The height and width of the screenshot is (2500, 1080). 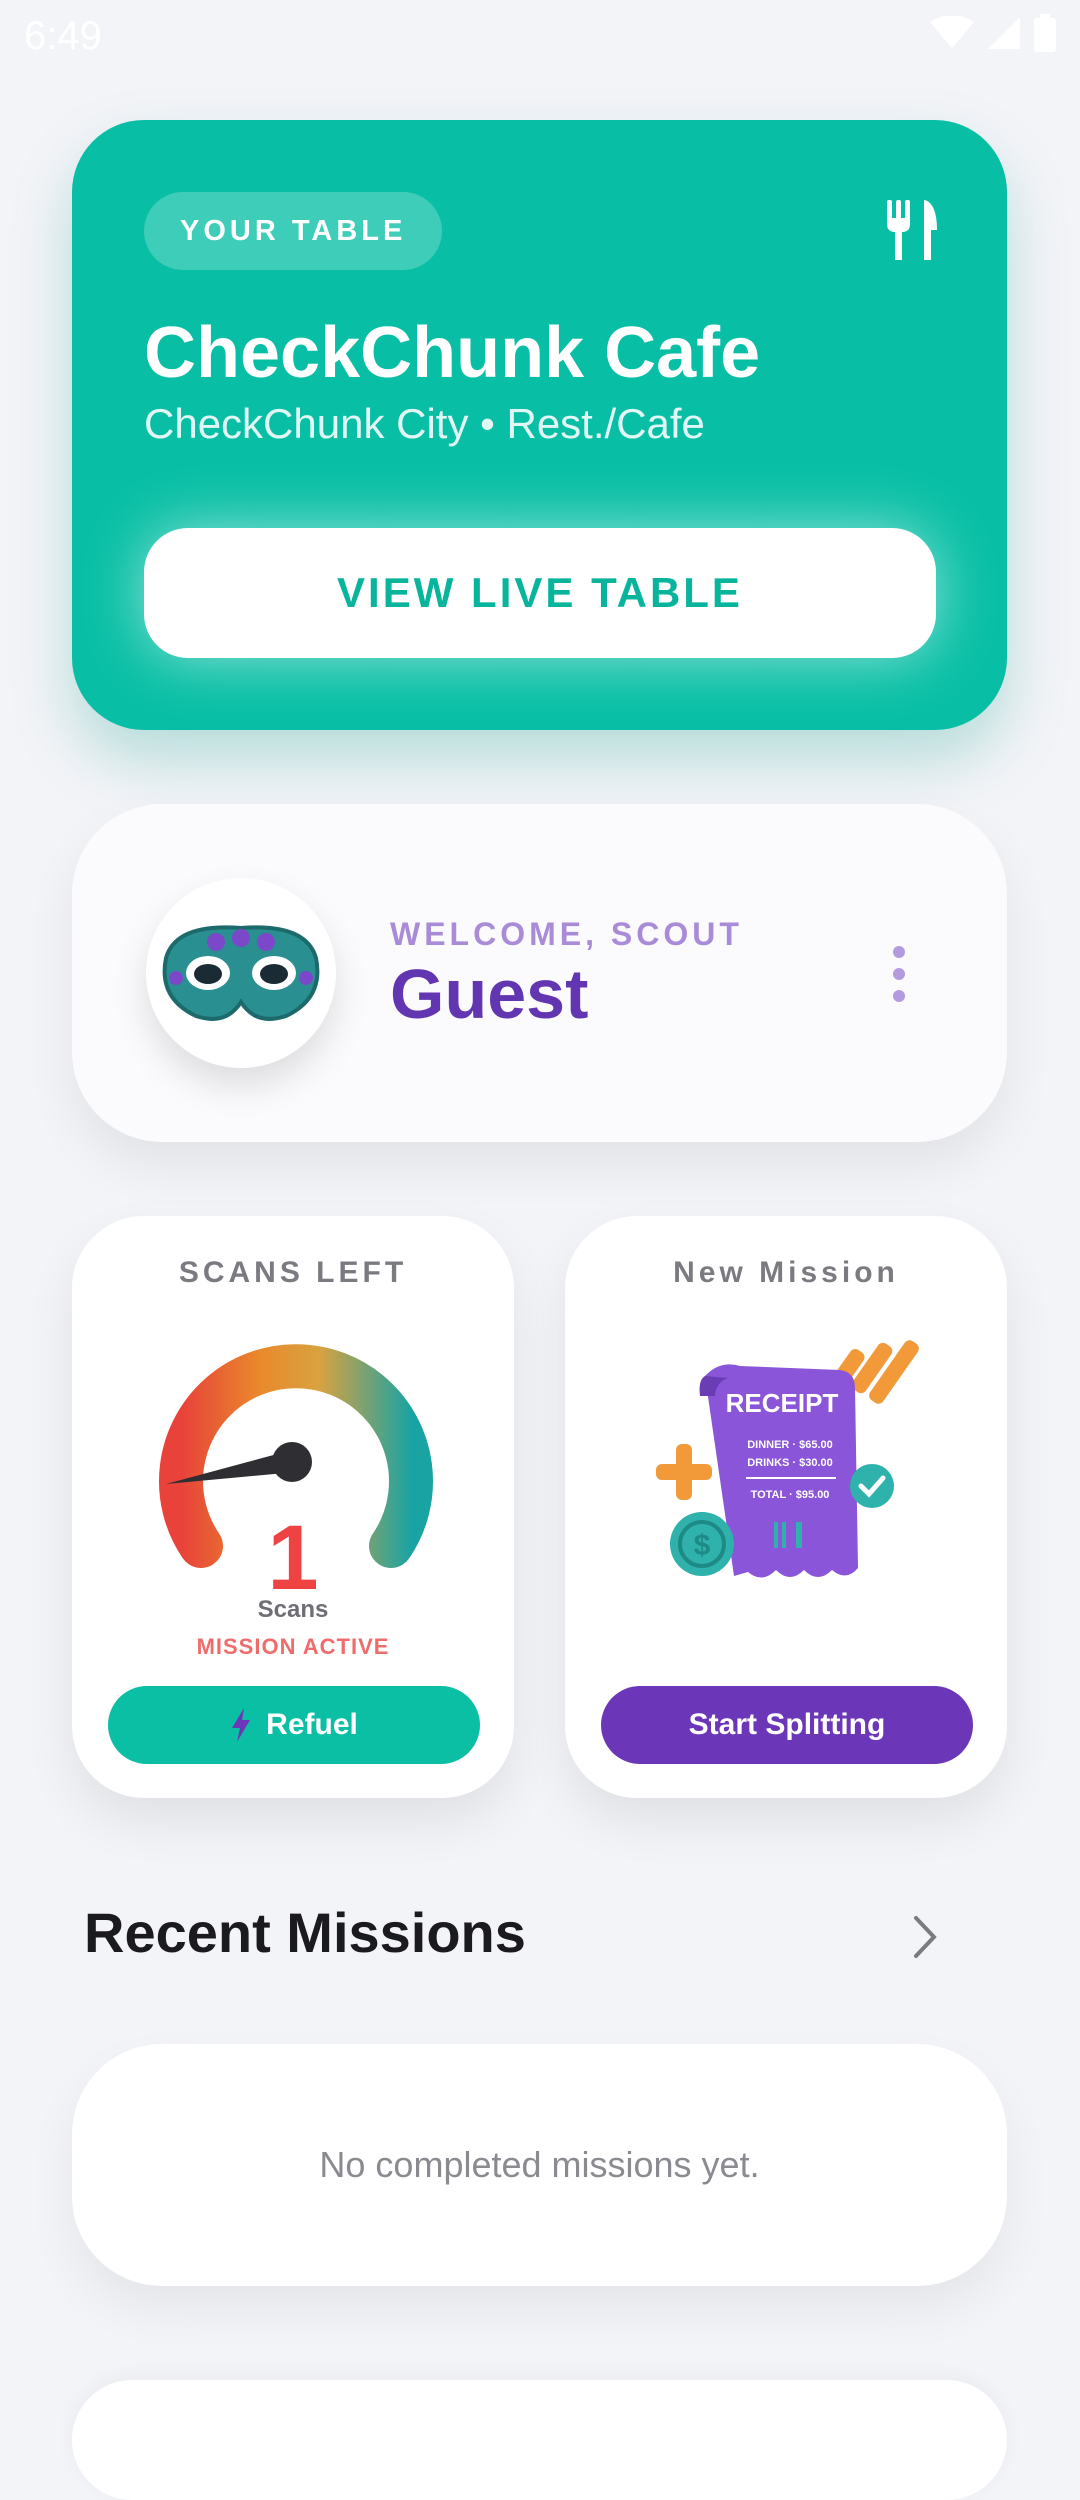 What do you see at coordinates (1045, 33) in the screenshot?
I see `battery-icon` at bounding box center [1045, 33].